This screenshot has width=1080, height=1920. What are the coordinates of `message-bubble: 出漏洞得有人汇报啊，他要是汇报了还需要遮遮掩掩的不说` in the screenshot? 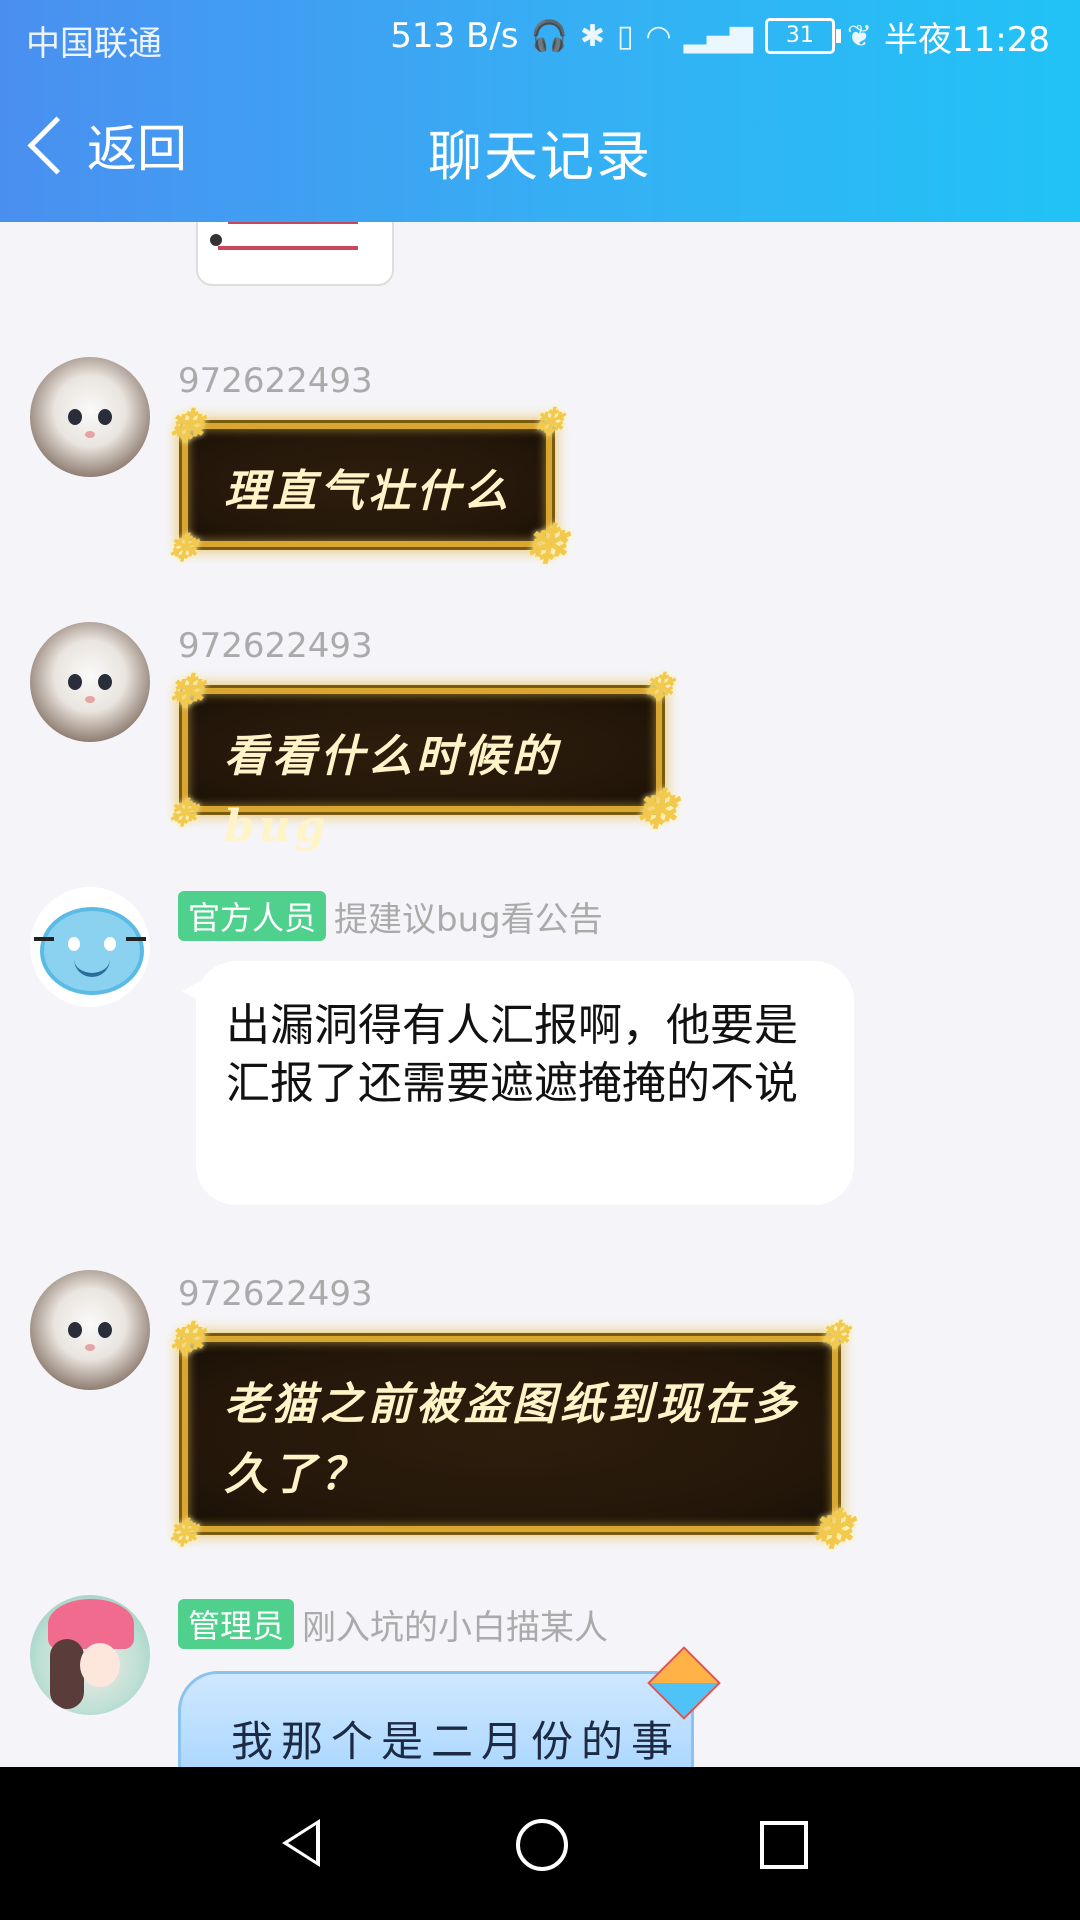 It's located at (518, 1083).